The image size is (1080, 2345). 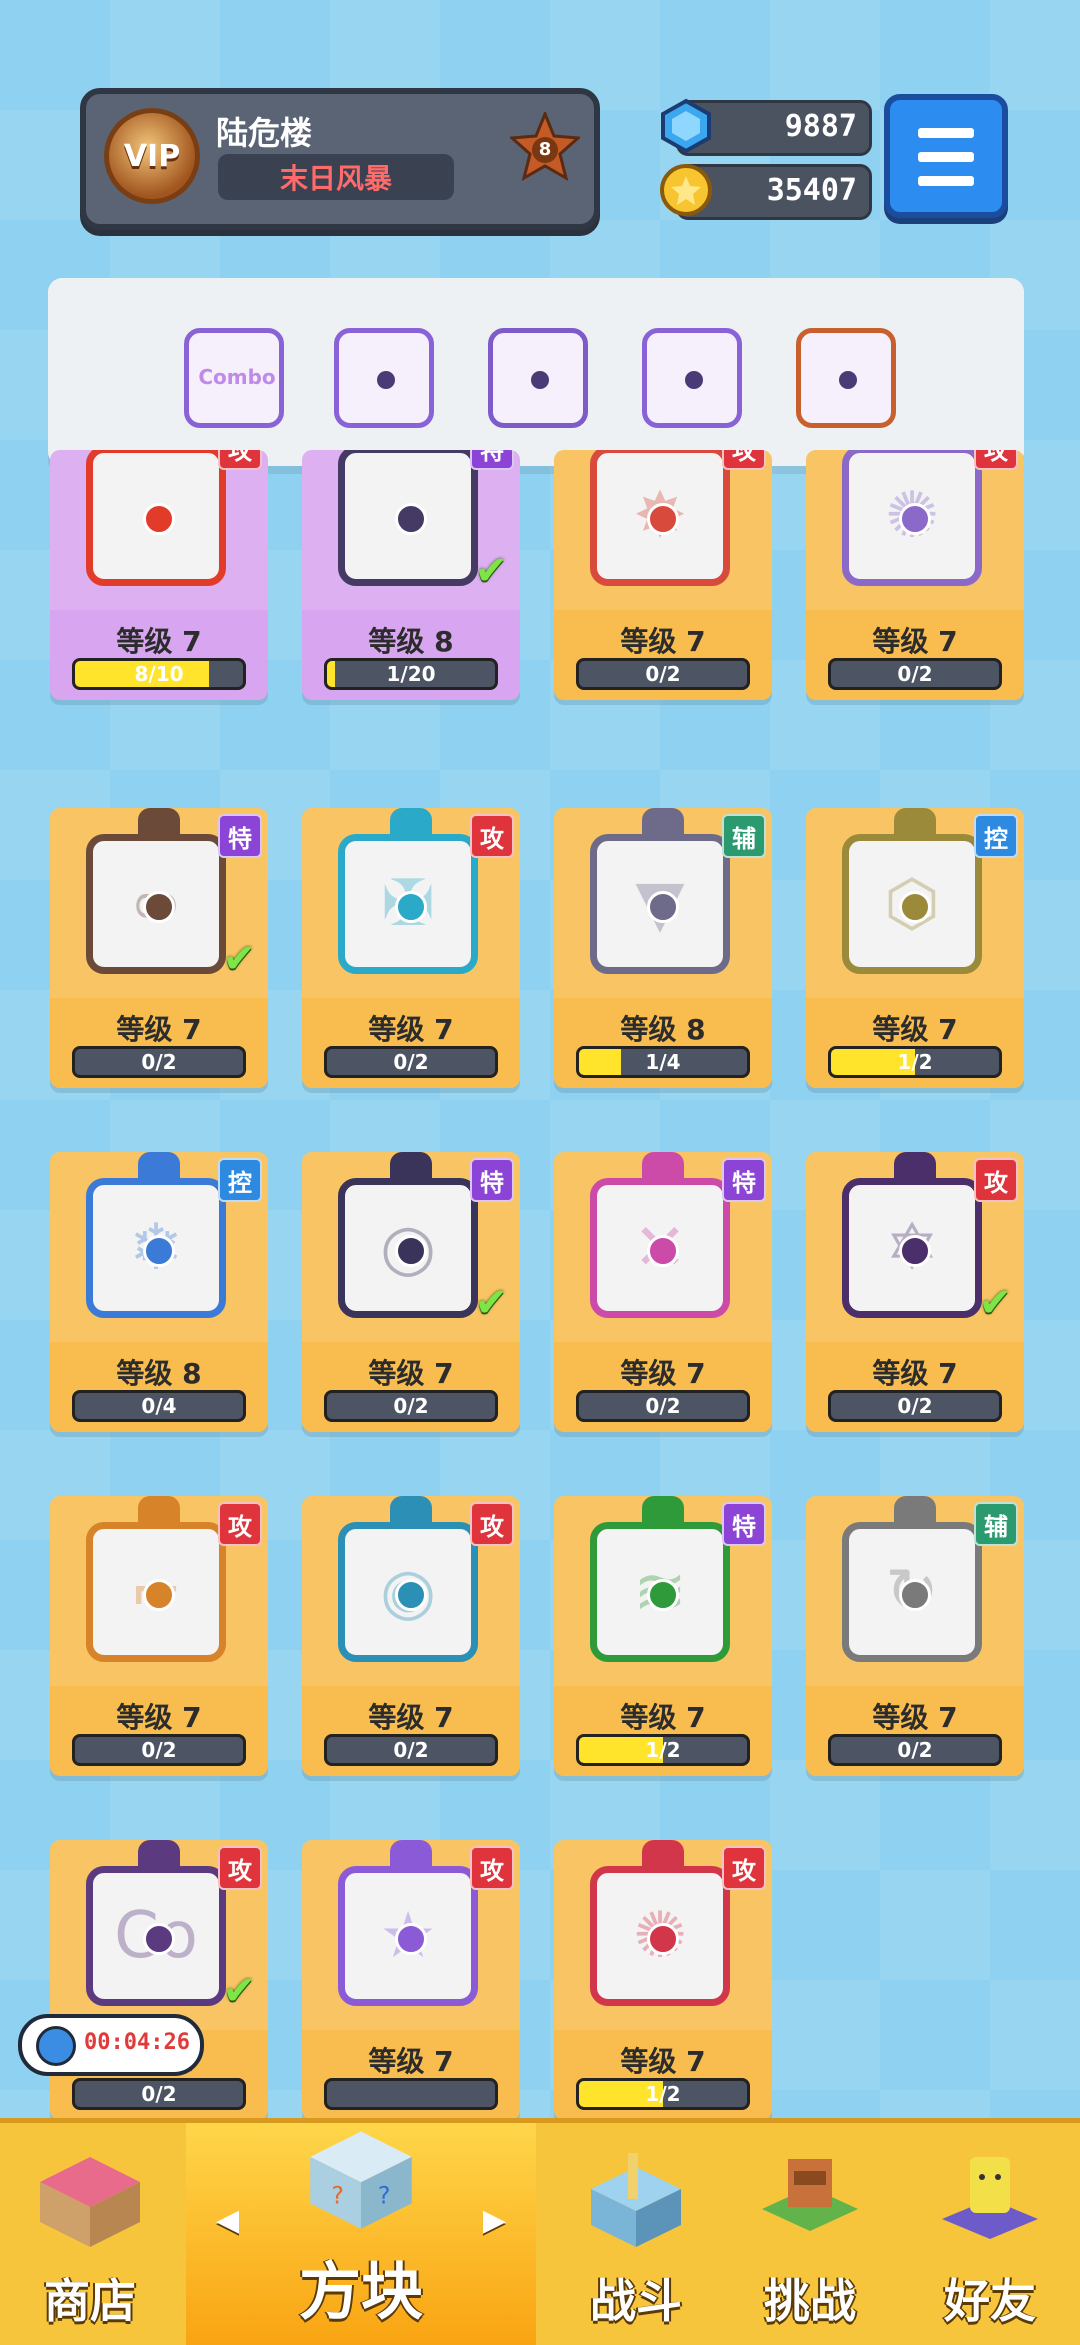 What do you see at coordinates (810, 2234) in the screenshot?
I see `nav-challenge: 挑战` at bounding box center [810, 2234].